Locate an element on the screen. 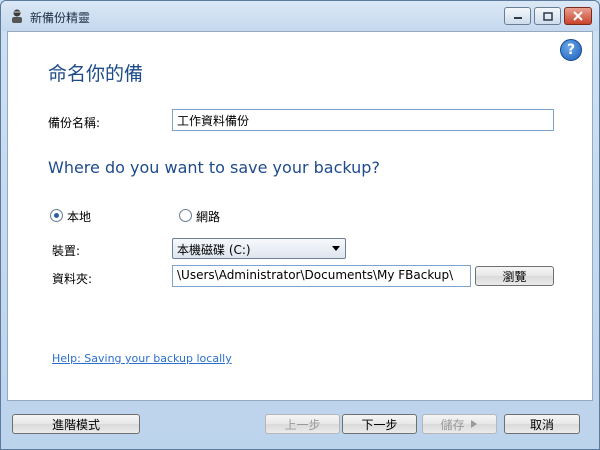  wizard-icon is located at coordinates (17, 16).